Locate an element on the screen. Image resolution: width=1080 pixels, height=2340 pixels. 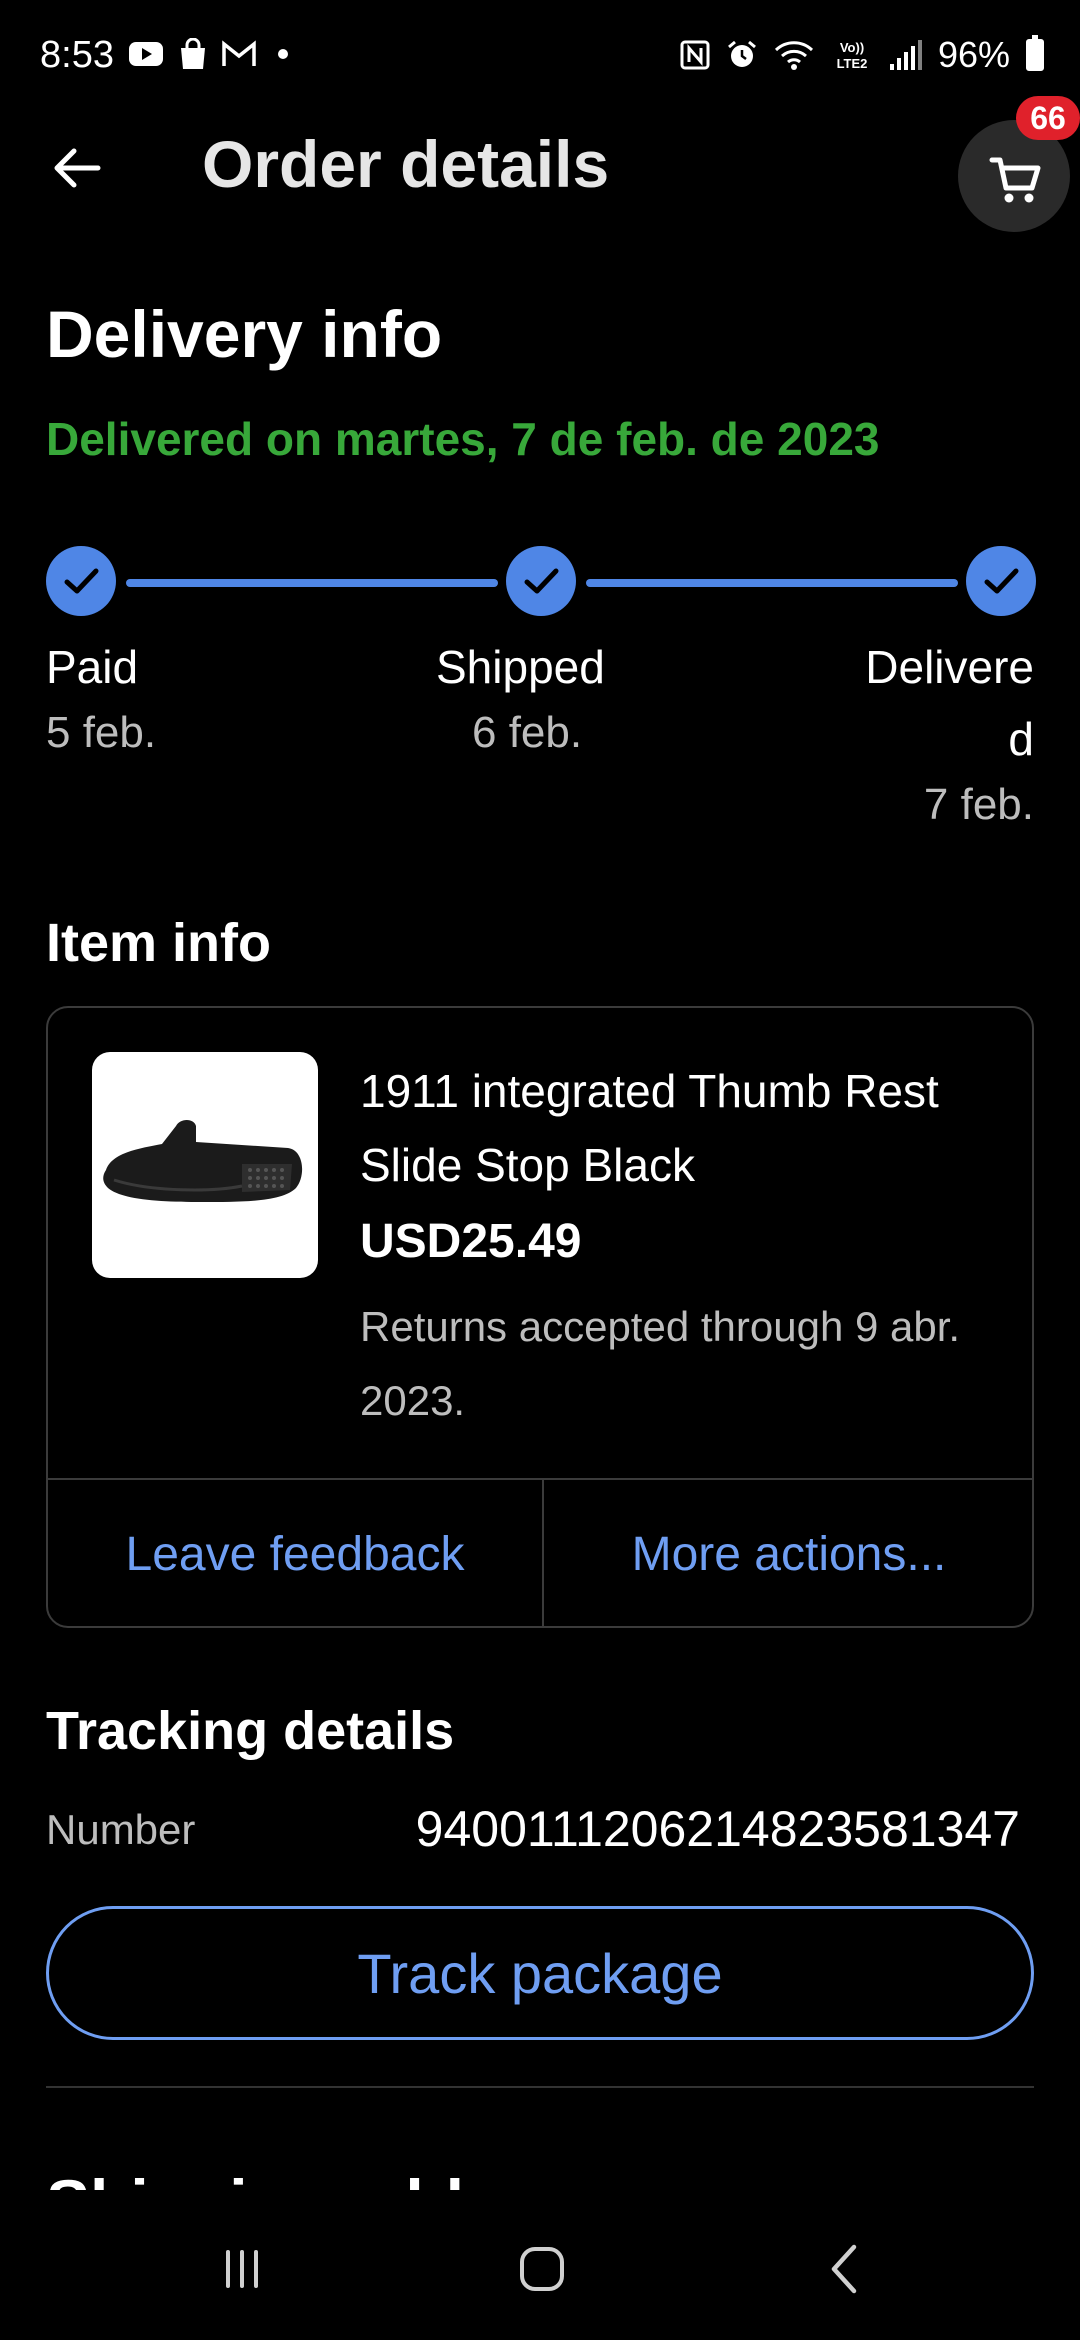
alarm-icon is located at coordinates (741, 53).